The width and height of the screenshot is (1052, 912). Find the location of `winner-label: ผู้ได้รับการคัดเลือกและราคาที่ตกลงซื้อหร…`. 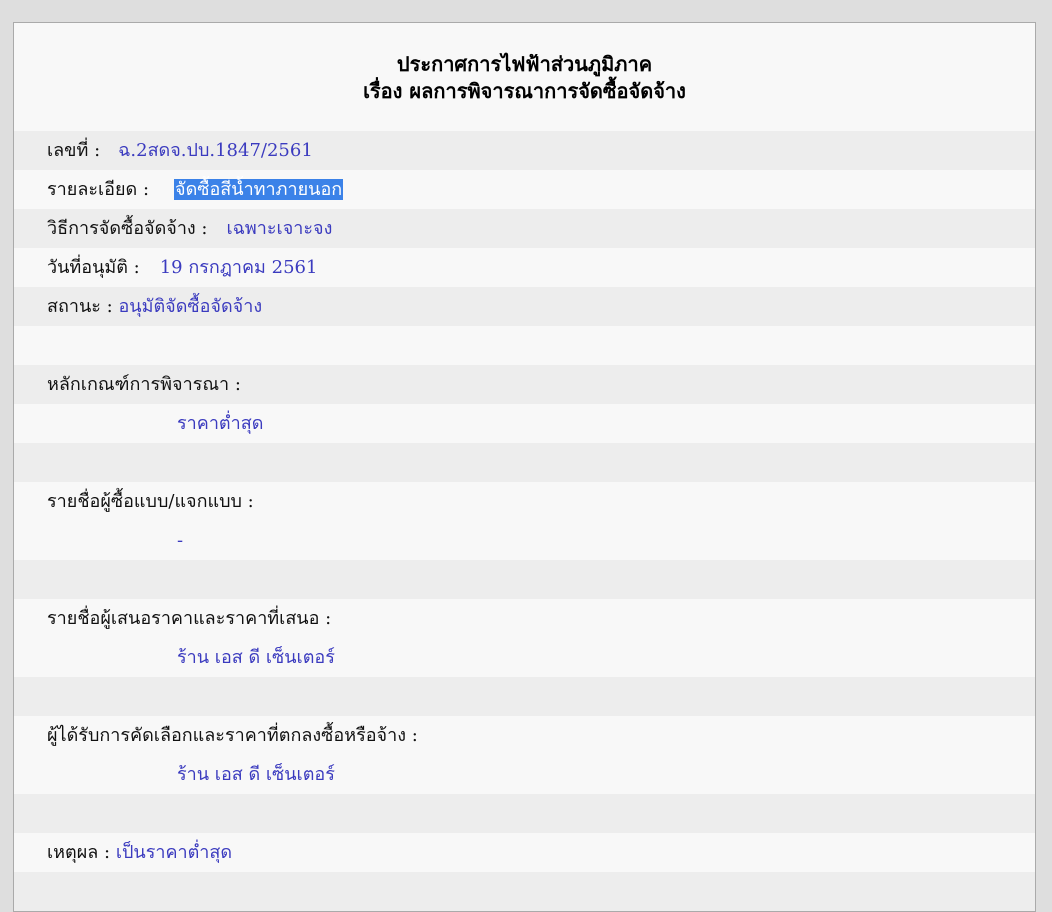

winner-label: ผู้ได้รับการคัดเลือกและราคาที่ตกลงซื้อหร… is located at coordinates (232, 735).